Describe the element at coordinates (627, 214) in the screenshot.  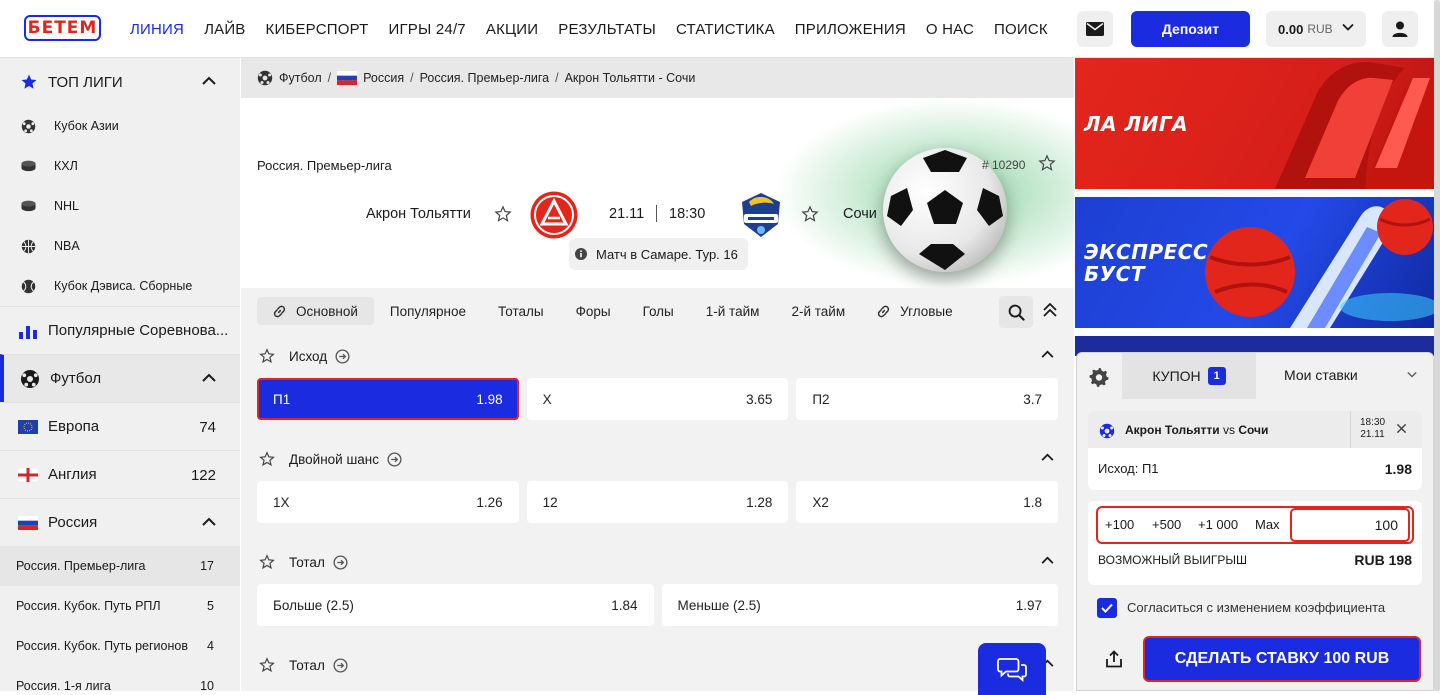
I see `match-date: 21.11` at that location.